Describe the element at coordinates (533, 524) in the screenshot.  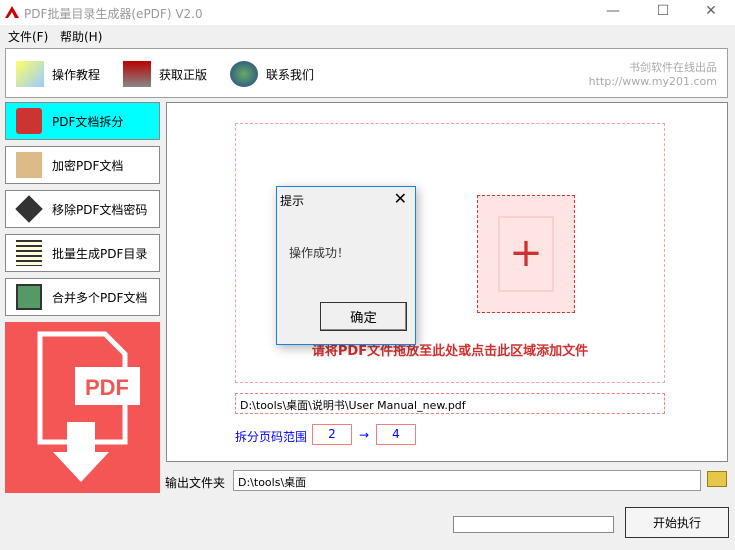
I see `progress-bar` at that location.